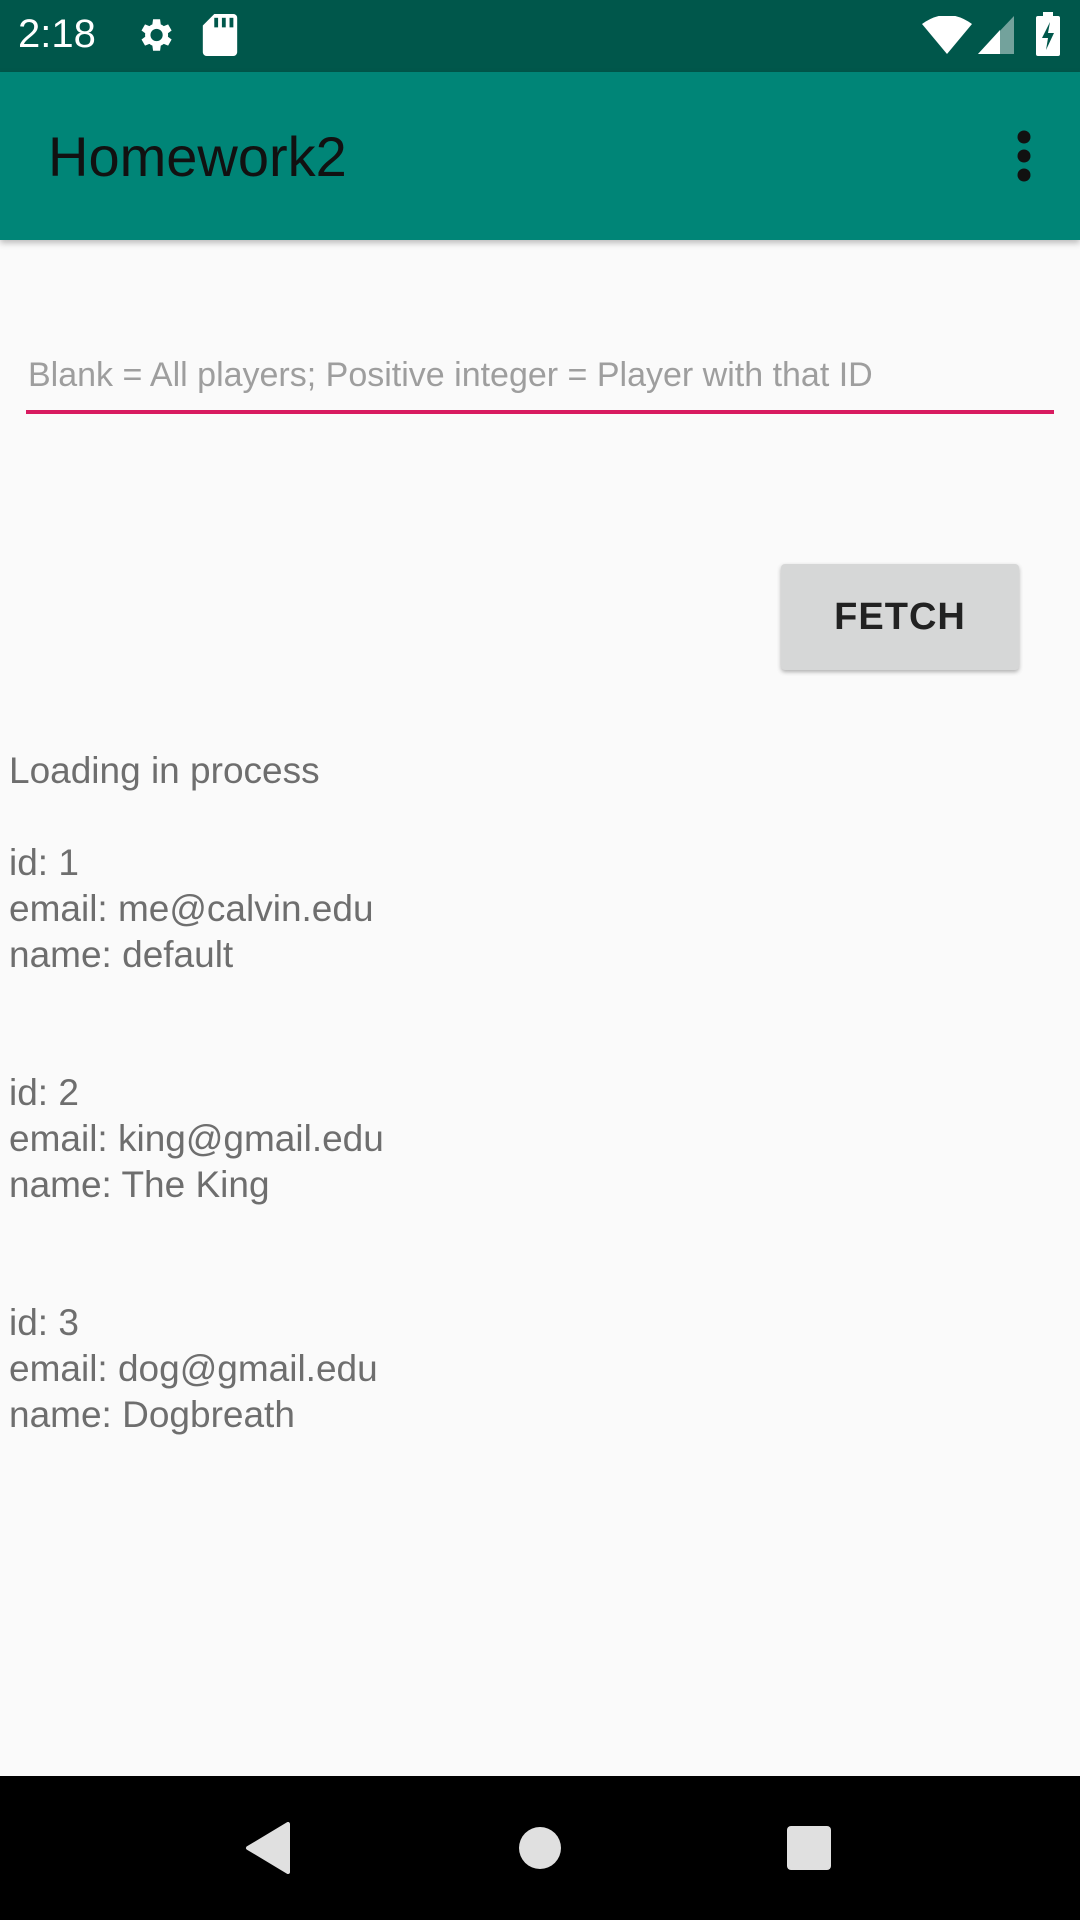  Describe the element at coordinates (44, 1092) in the screenshot. I see `player-id: id: 2` at that location.